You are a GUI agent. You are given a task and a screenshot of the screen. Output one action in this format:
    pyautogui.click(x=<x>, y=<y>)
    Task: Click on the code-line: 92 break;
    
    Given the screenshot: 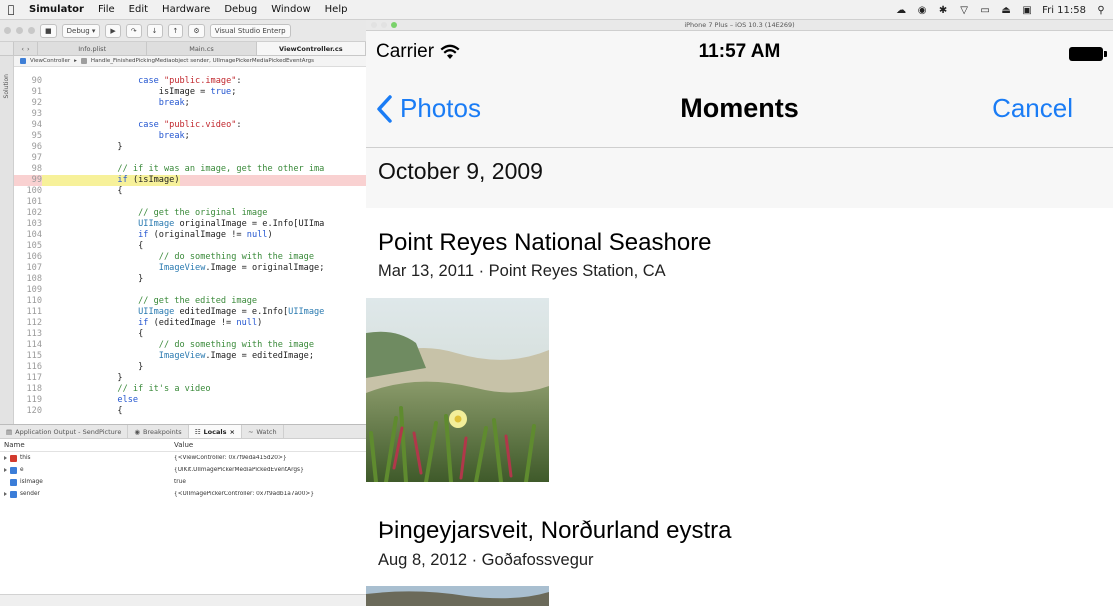 What is the action you would take?
    pyautogui.click(x=190, y=103)
    